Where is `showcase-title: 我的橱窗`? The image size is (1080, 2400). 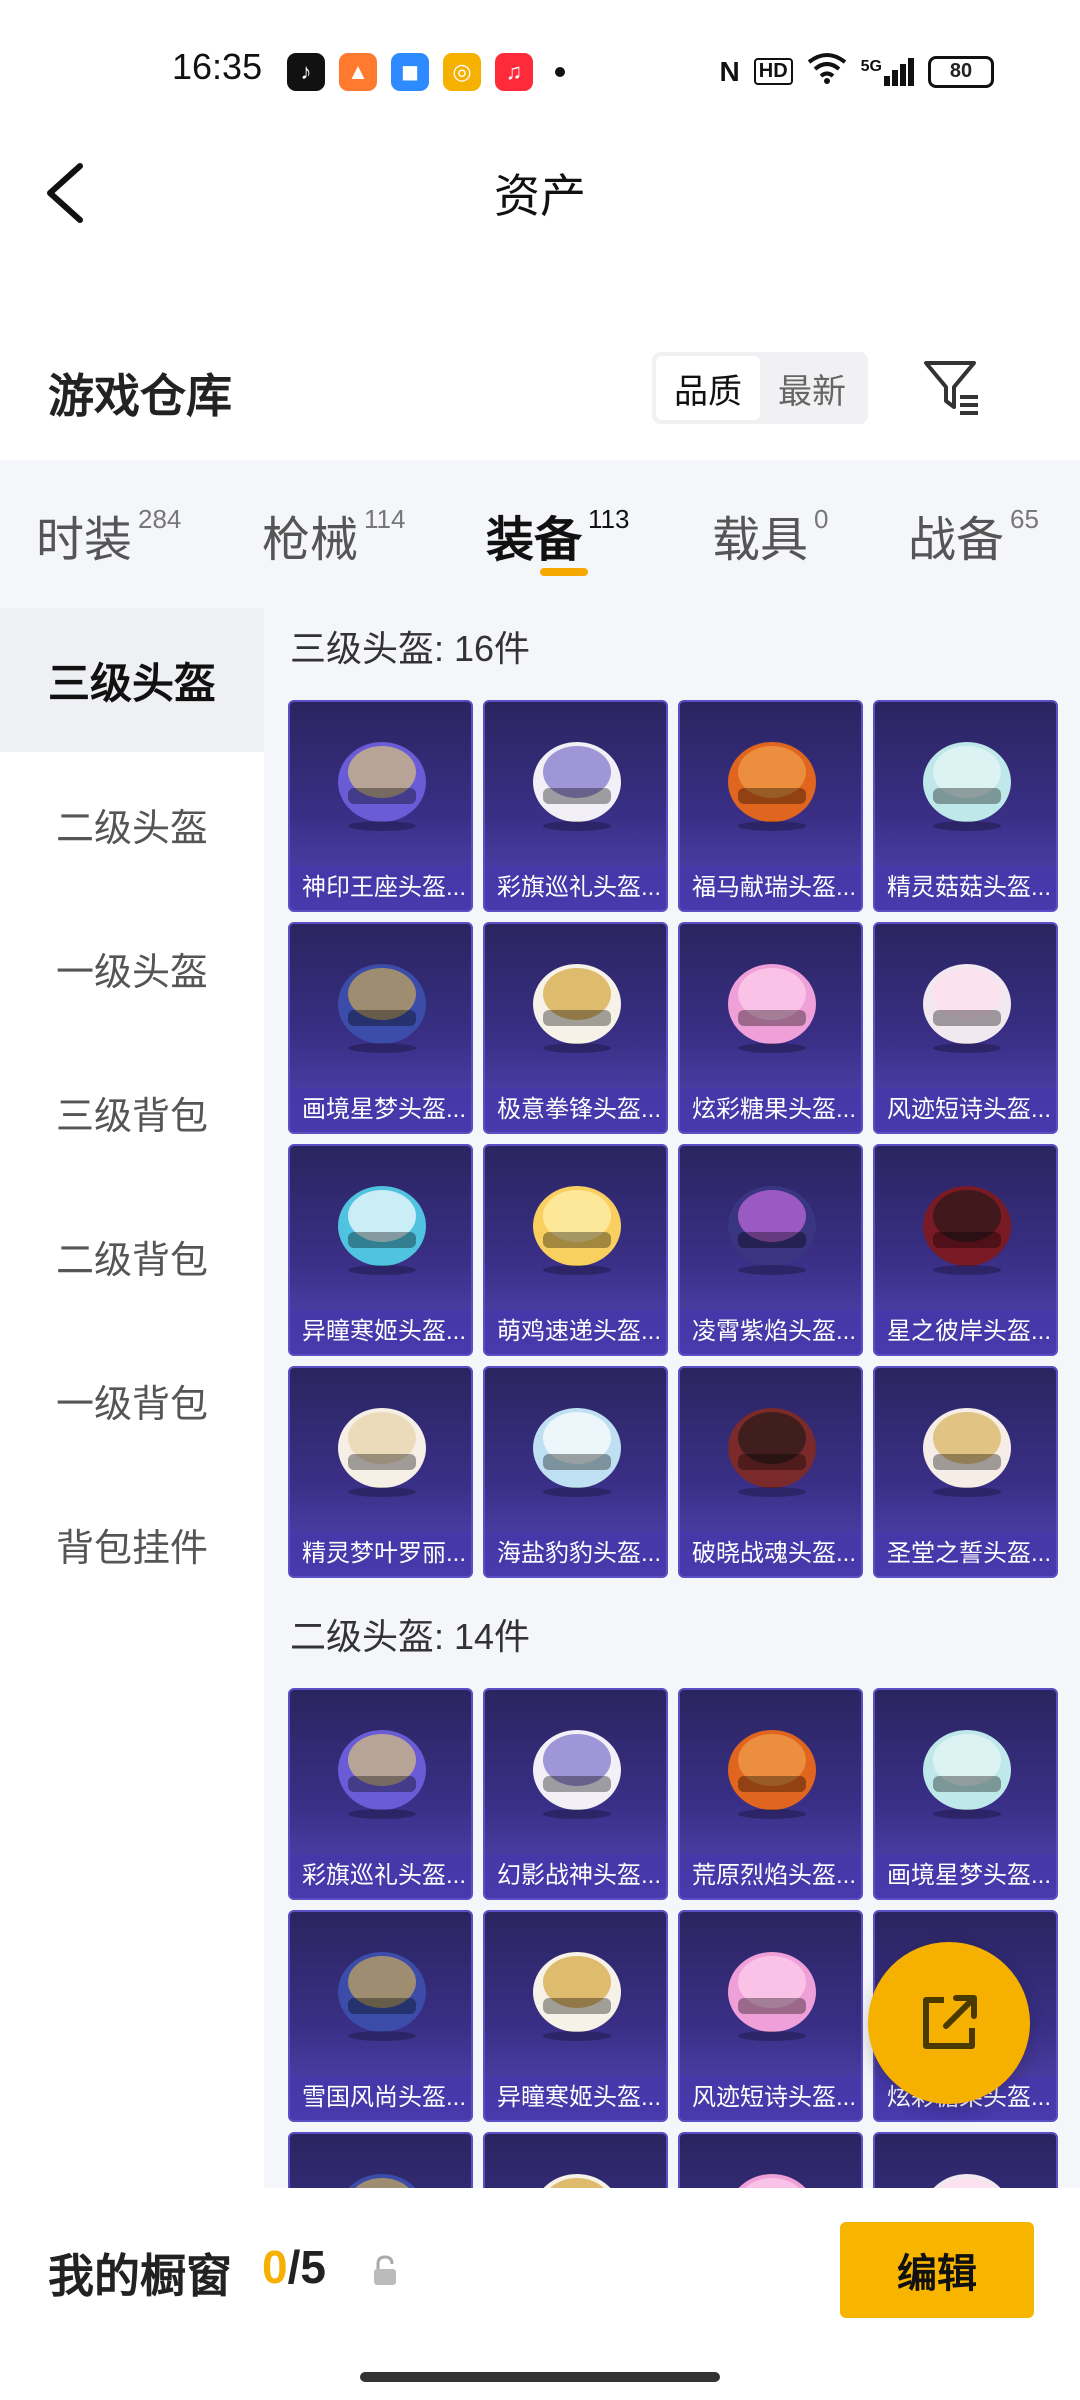
showcase-title: 我的橱窗 is located at coordinates (140, 2276).